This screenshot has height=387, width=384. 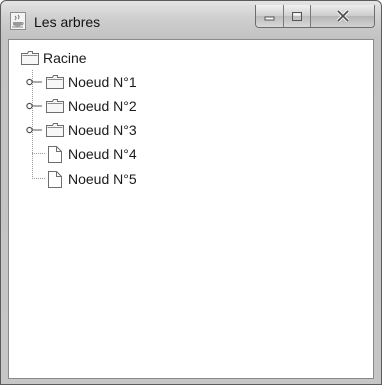 I want to click on minimize-icon, so click(x=269, y=18).